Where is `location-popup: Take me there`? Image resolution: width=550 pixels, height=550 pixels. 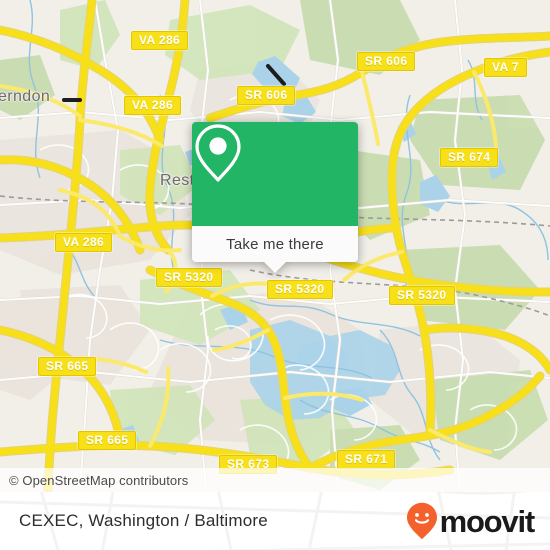 location-popup: Take me there is located at coordinates (275, 197).